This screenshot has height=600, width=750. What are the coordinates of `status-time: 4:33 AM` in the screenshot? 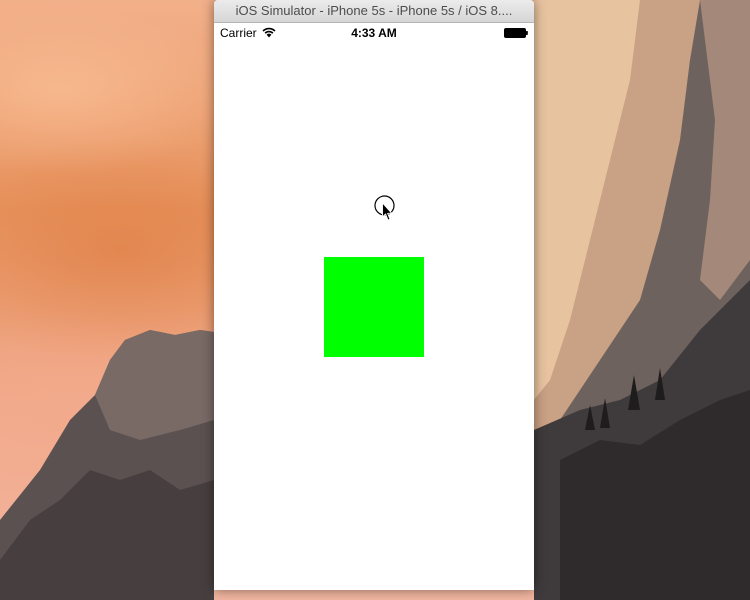 It's located at (374, 33).